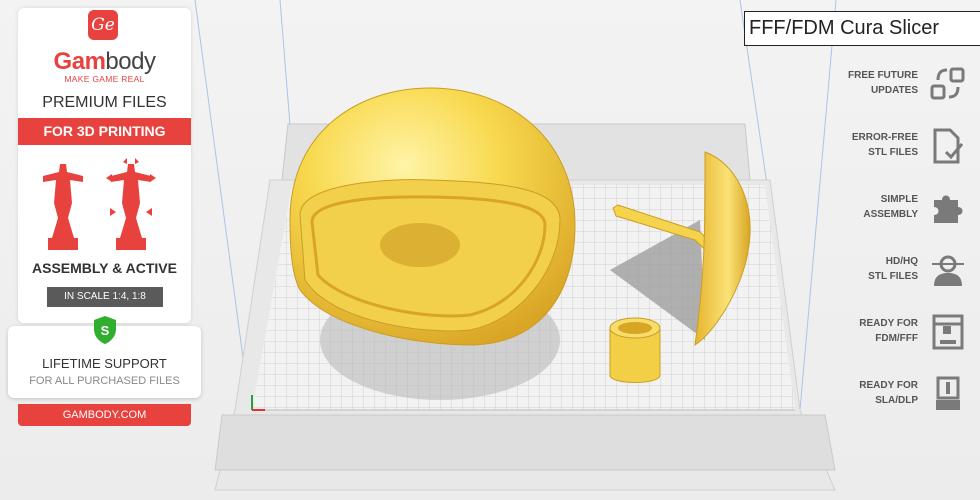 This screenshot has width=980, height=500. What do you see at coordinates (104, 102) in the screenshot?
I see `premium-files-label: PREMIUM FILES` at bounding box center [104, 102].